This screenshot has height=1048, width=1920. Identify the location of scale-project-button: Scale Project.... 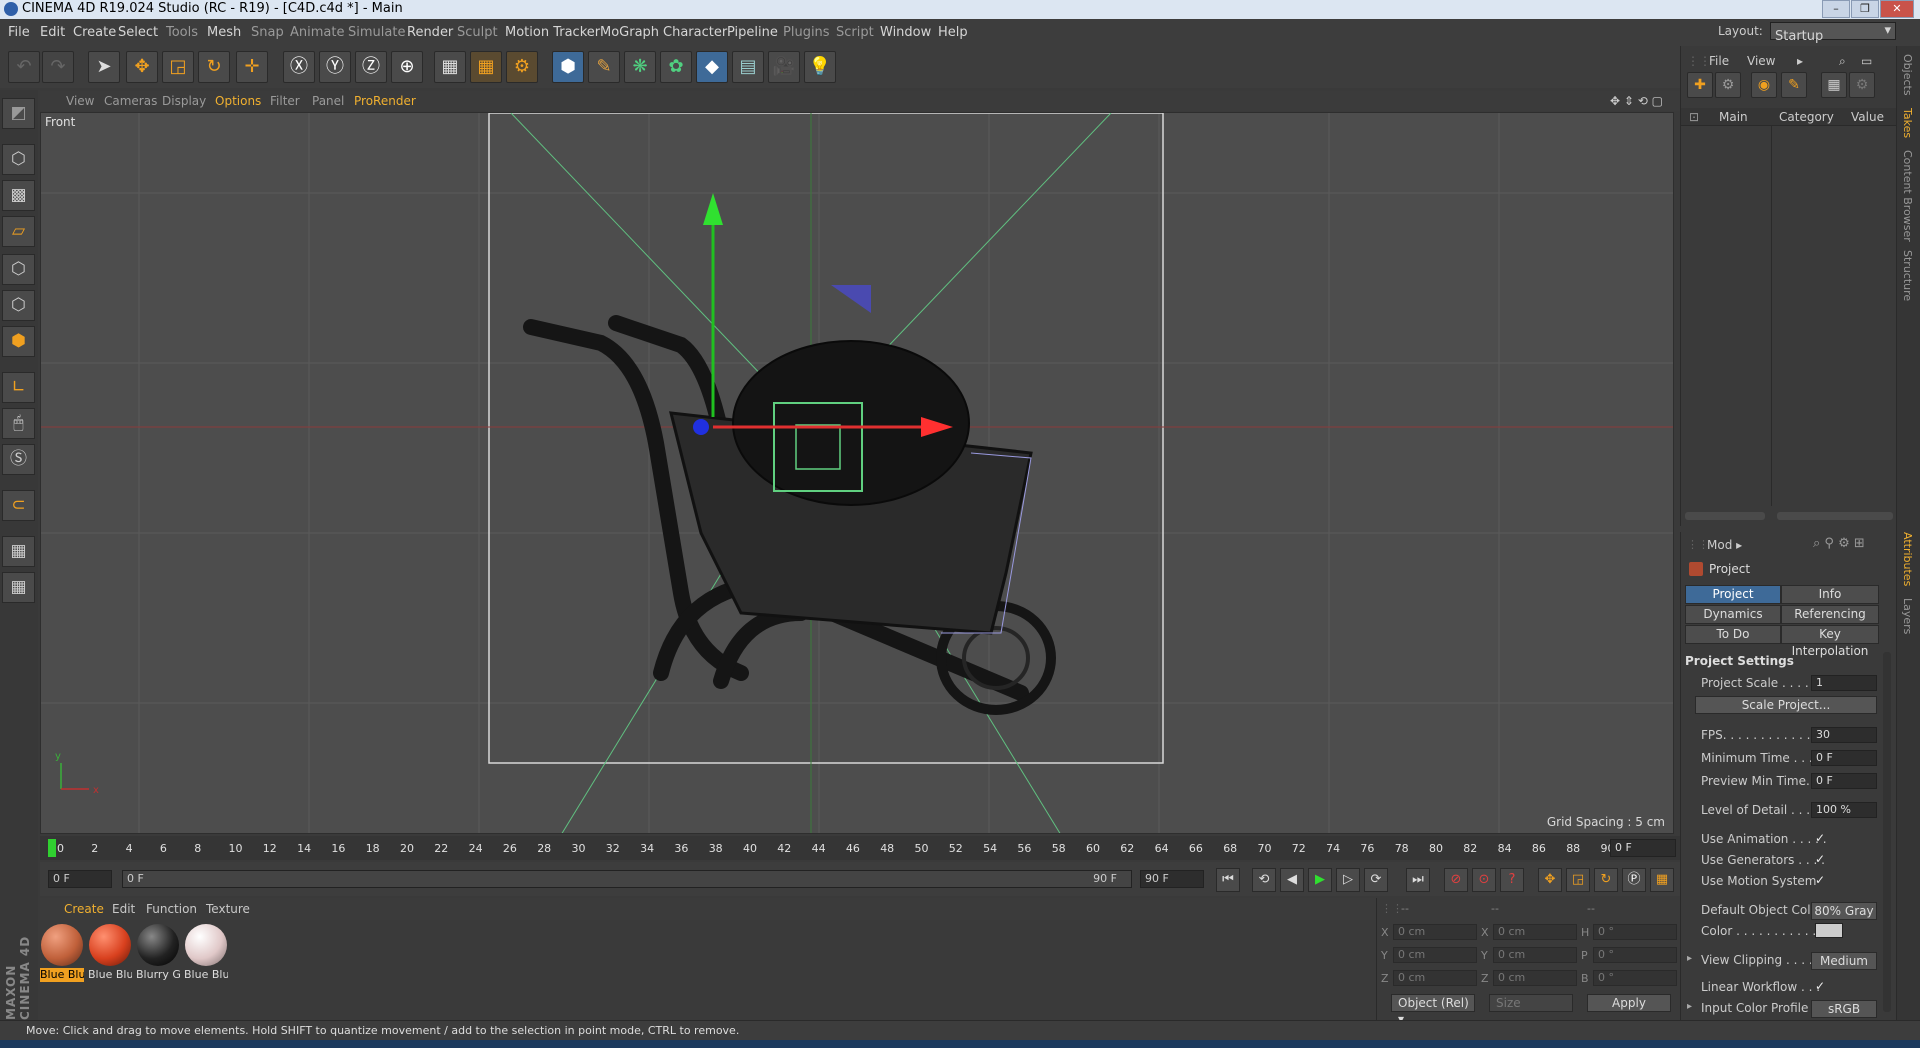
(1786, 705).